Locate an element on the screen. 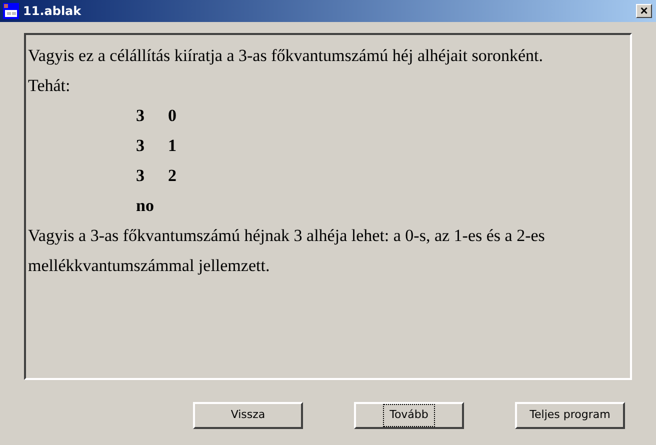 This screenshot has height=445, width=656. text-line: Vagyis a 3-as főkvantumszámú héjnak 3 alhéja lehet: a 0-s, az 1-es és a 2-es is located at coordinates (287, 236).